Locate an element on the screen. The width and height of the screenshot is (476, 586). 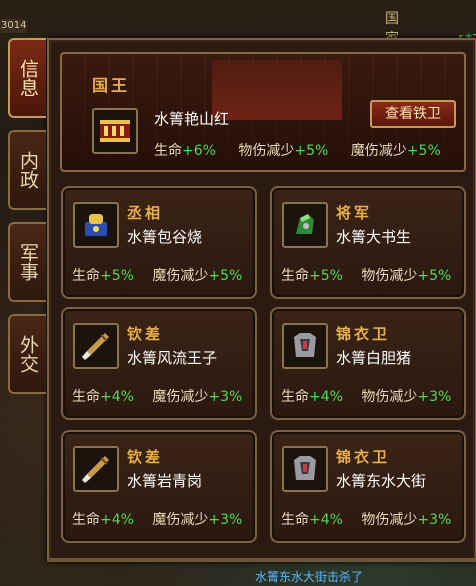
game-chat-line: 水箐东水大街击杀了 is located at coordinates (309, 577).